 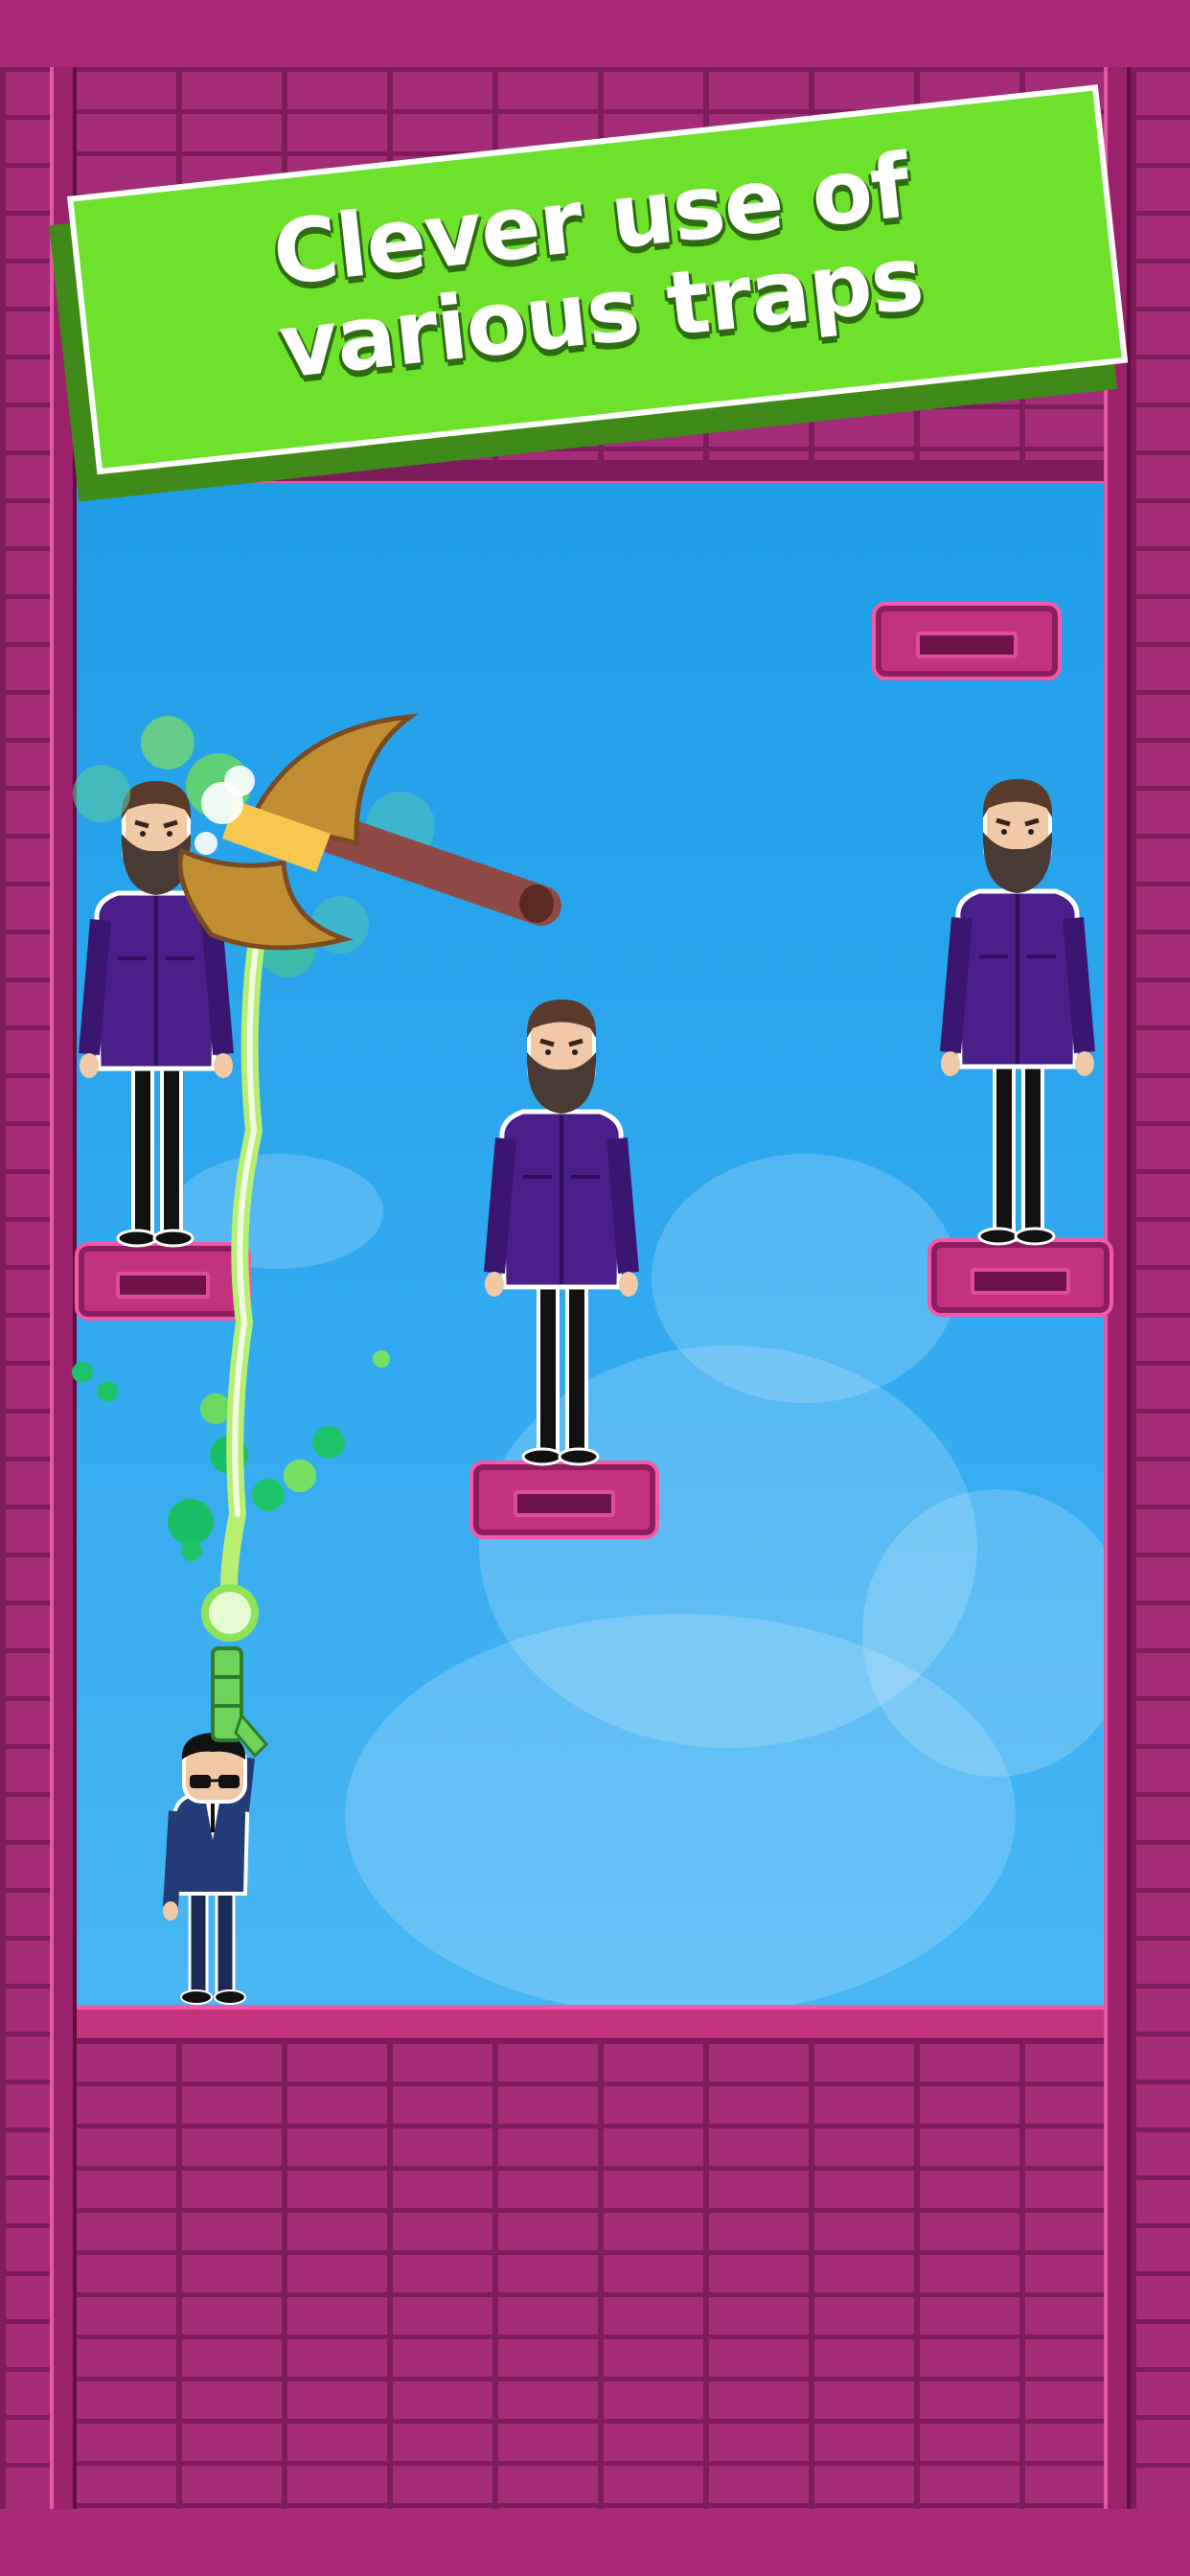 What do you see at coordinates (561, 1232) in the screenshot?
I see `enemy-thug-middle` at bounding box center [561, 1232].